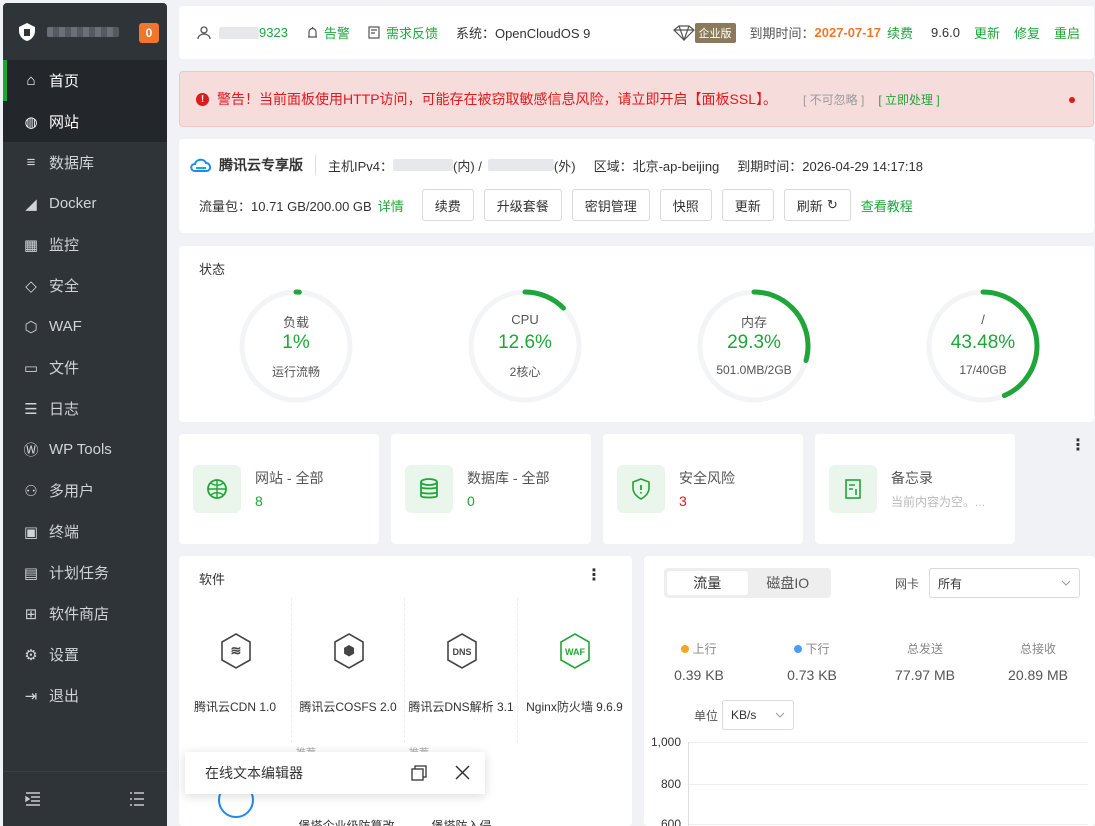  I want to click on feedback-link: 需求反馈, so click(403, 32).